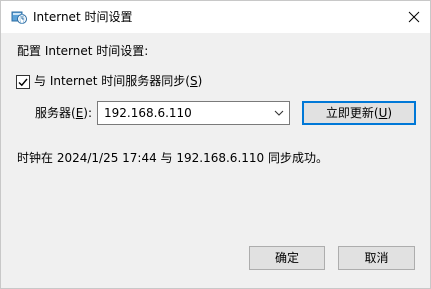 This screenshot has height=289, width=431. Describe the element at coordinates (279, 113) in the screenshot. I see `chevron-down-icon` at that location.